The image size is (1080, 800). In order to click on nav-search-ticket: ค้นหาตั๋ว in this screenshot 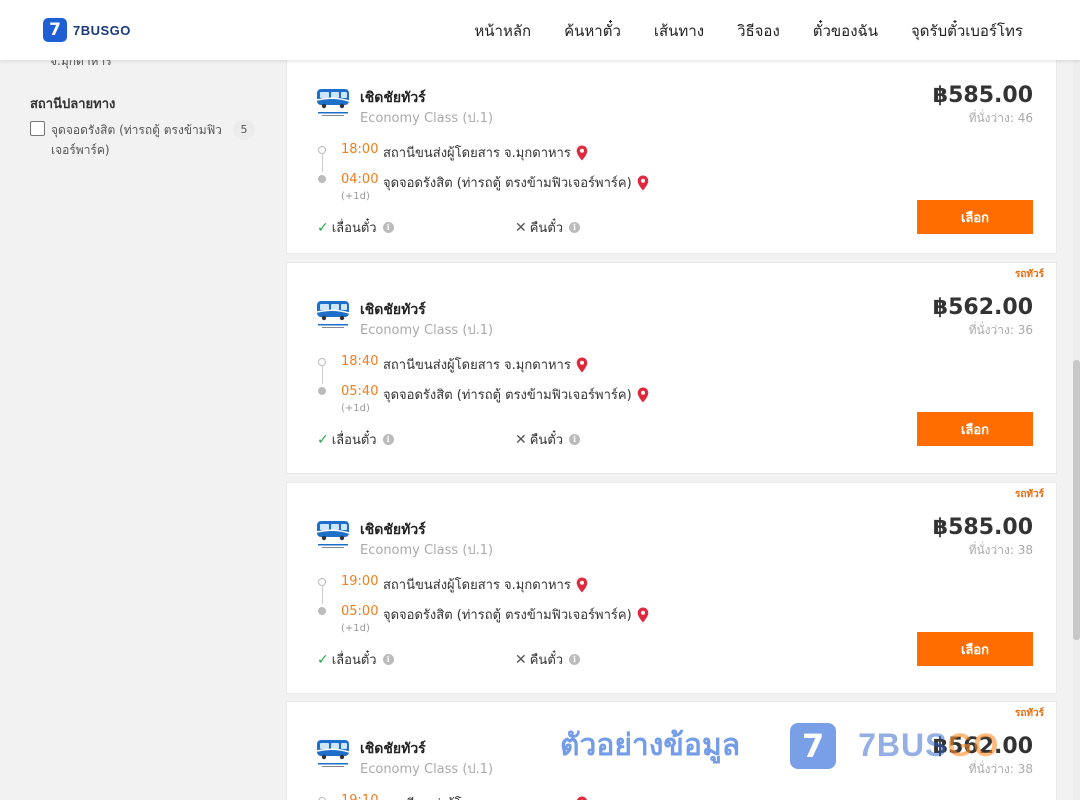, I will do `click(592, 31)`.